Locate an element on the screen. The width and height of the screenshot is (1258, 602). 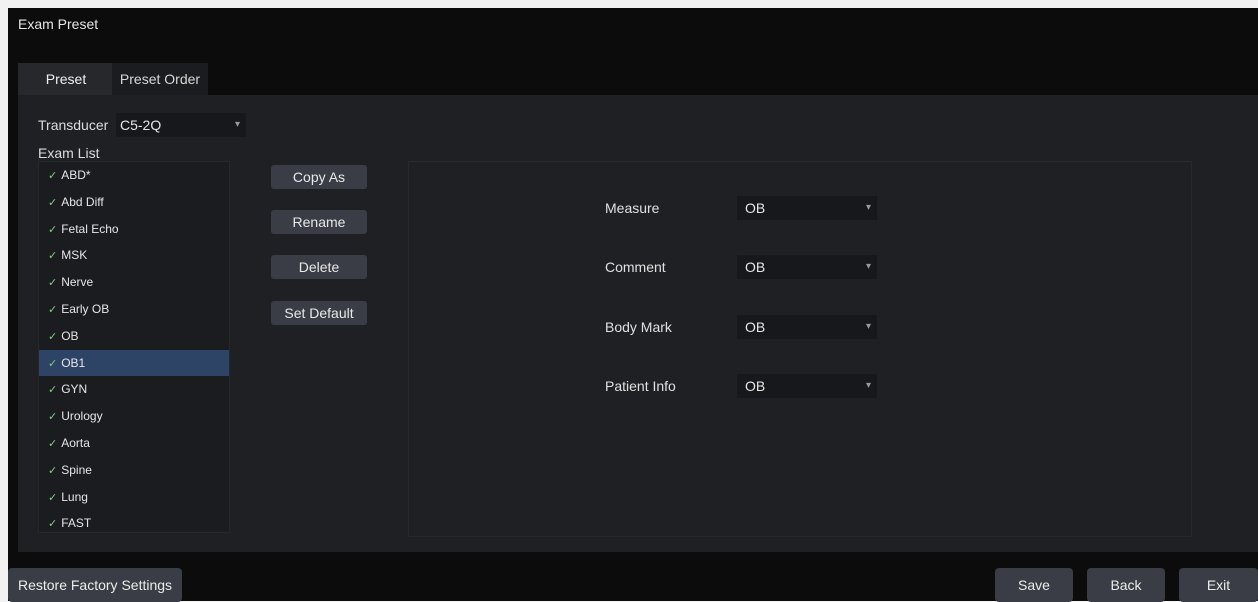
measure-label: Measure is located at coordinates (632, 208).